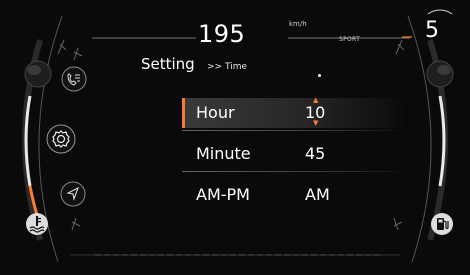 This screenshot has height=275, width=470. What do you see at coordinates (442, 224) in the screenshot?
I see `fuel-pump-icon` at bounding box center [442, 224].